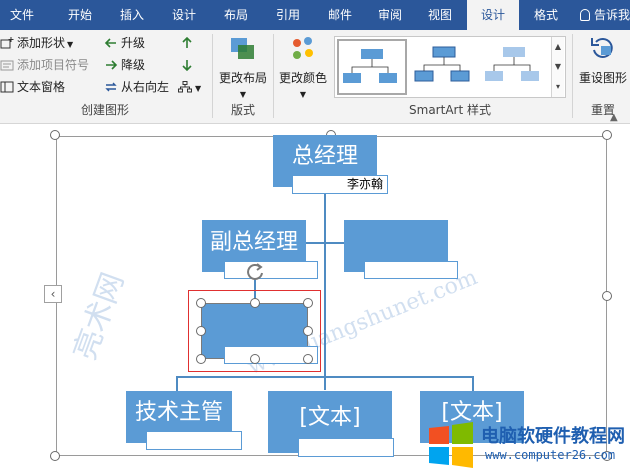 This screenshot has width=630, height=473. I want to click on arrow-down-icon, so click(187, 65).